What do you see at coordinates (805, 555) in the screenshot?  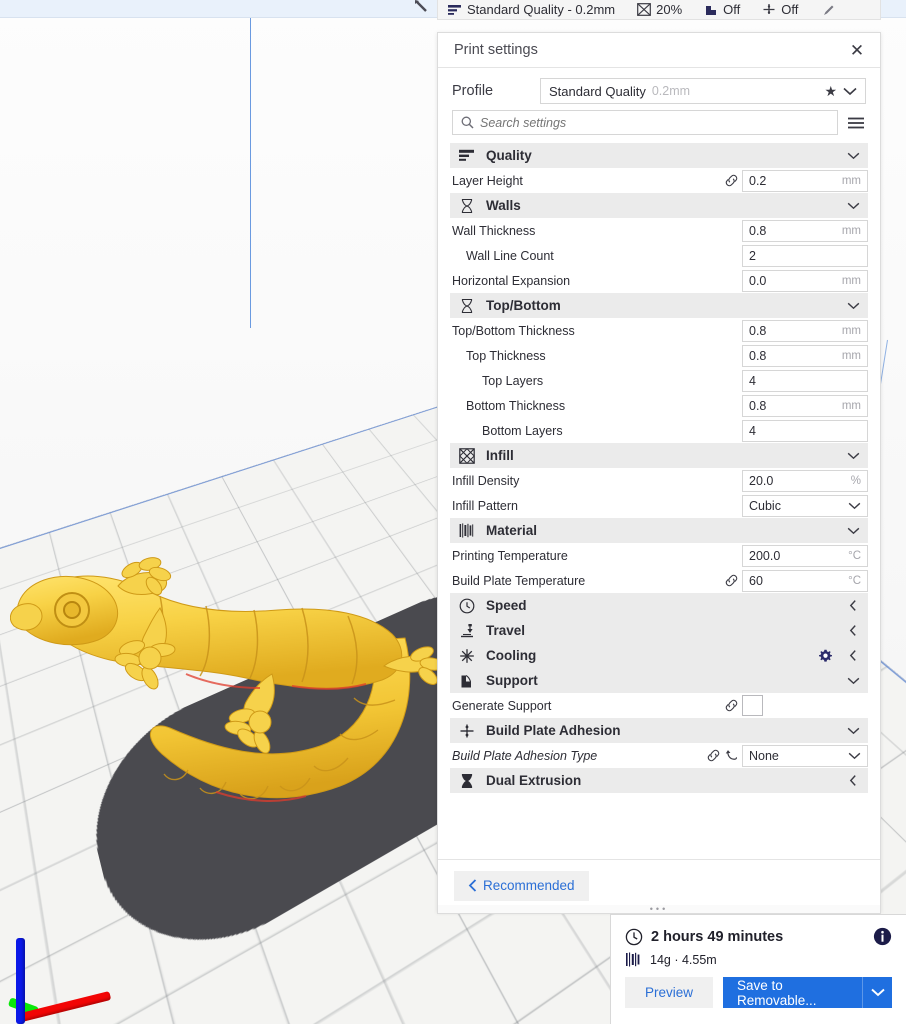 I see `setting-field-printing-temperature: 200.0 °C` at bounding box center [805, 555].